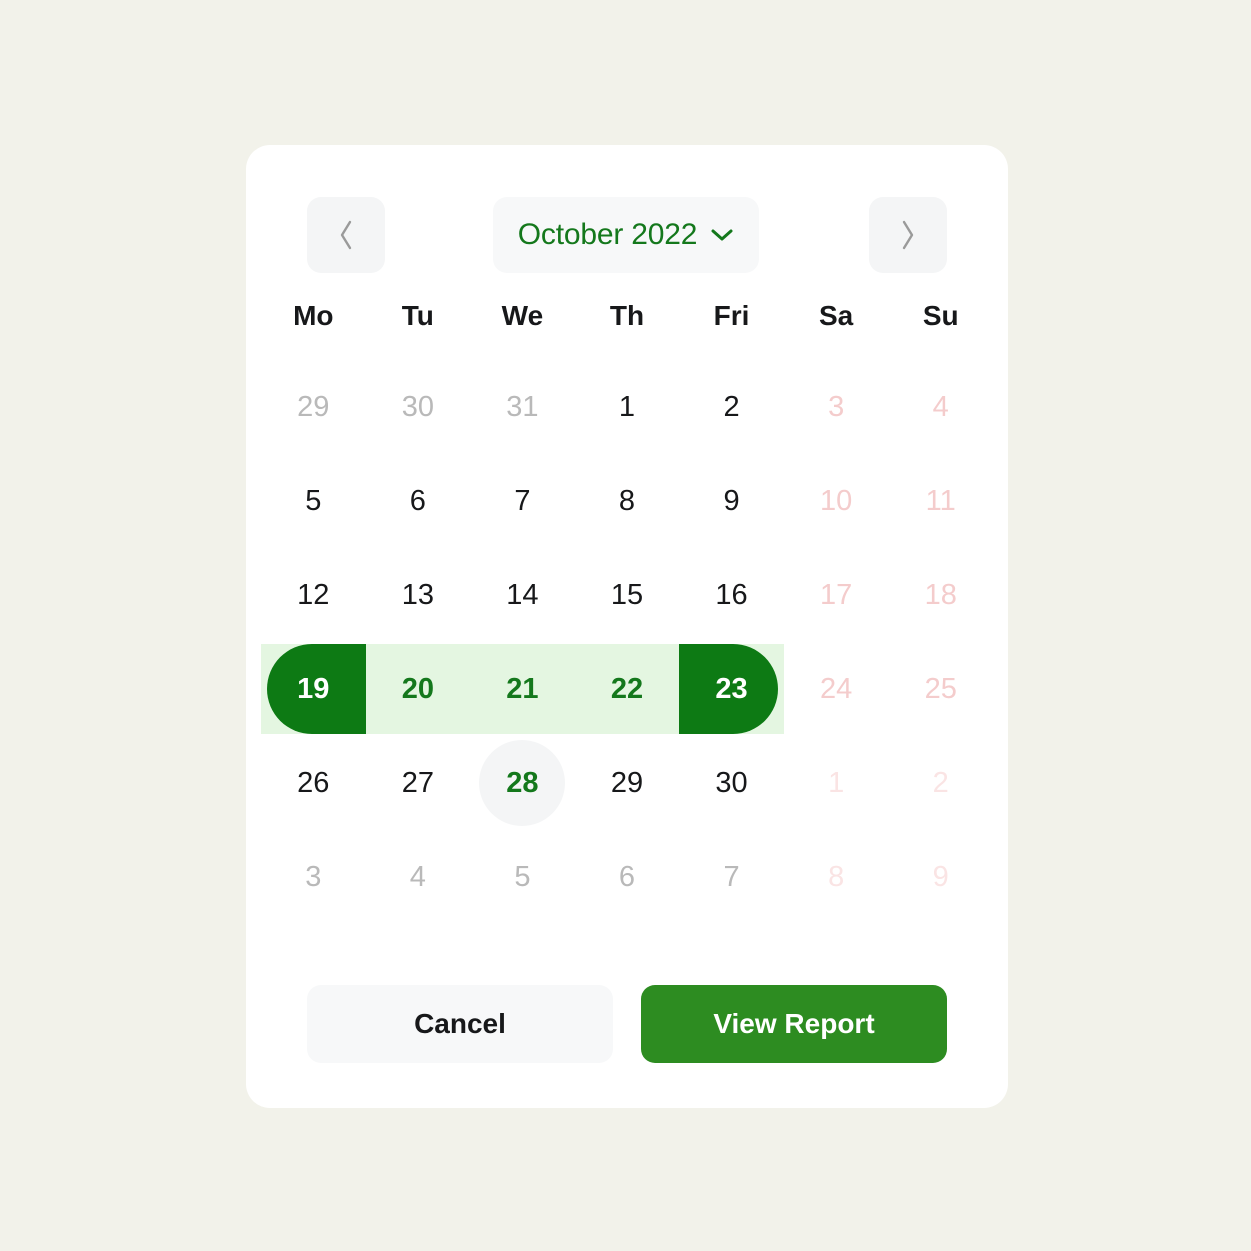  What do you see at coordinates (836, 501) in the screenshot?
I see `day-cell: 10` at bounding box center [836, 501].